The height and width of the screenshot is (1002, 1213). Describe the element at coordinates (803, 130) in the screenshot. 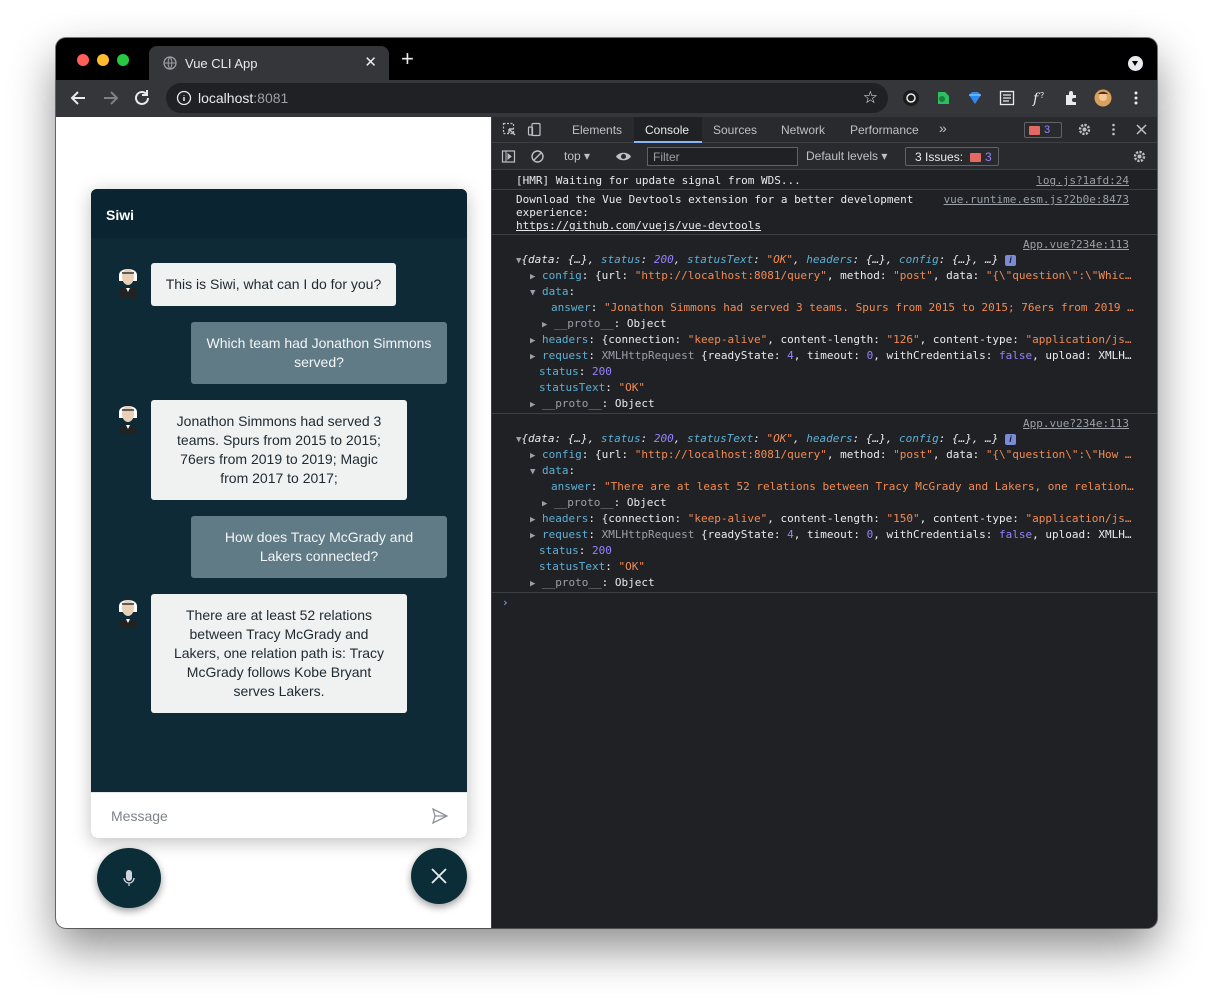

I see `tab-network: Network` at that location.